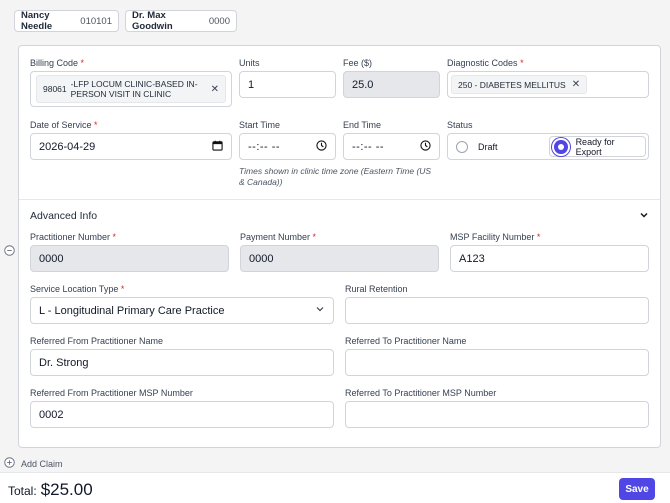  What do you see at coordinates (376, 289) in the screenshot?
I see `rural-retention-label: Rural Retention` at bounding box center [376, 289].